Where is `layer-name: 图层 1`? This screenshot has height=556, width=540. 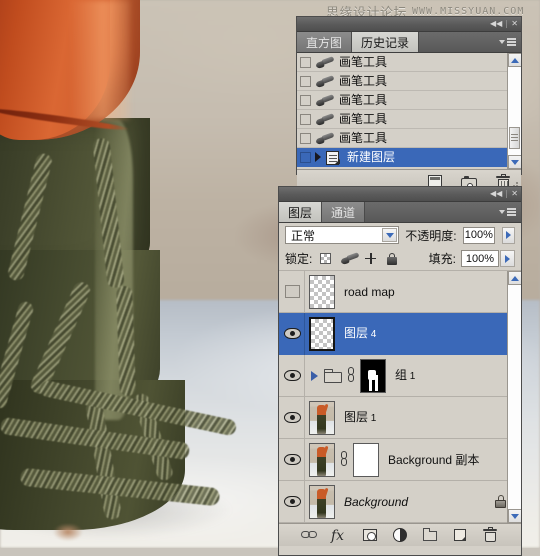
layer-name: 图层 1 is located at coordinates (360, 417).